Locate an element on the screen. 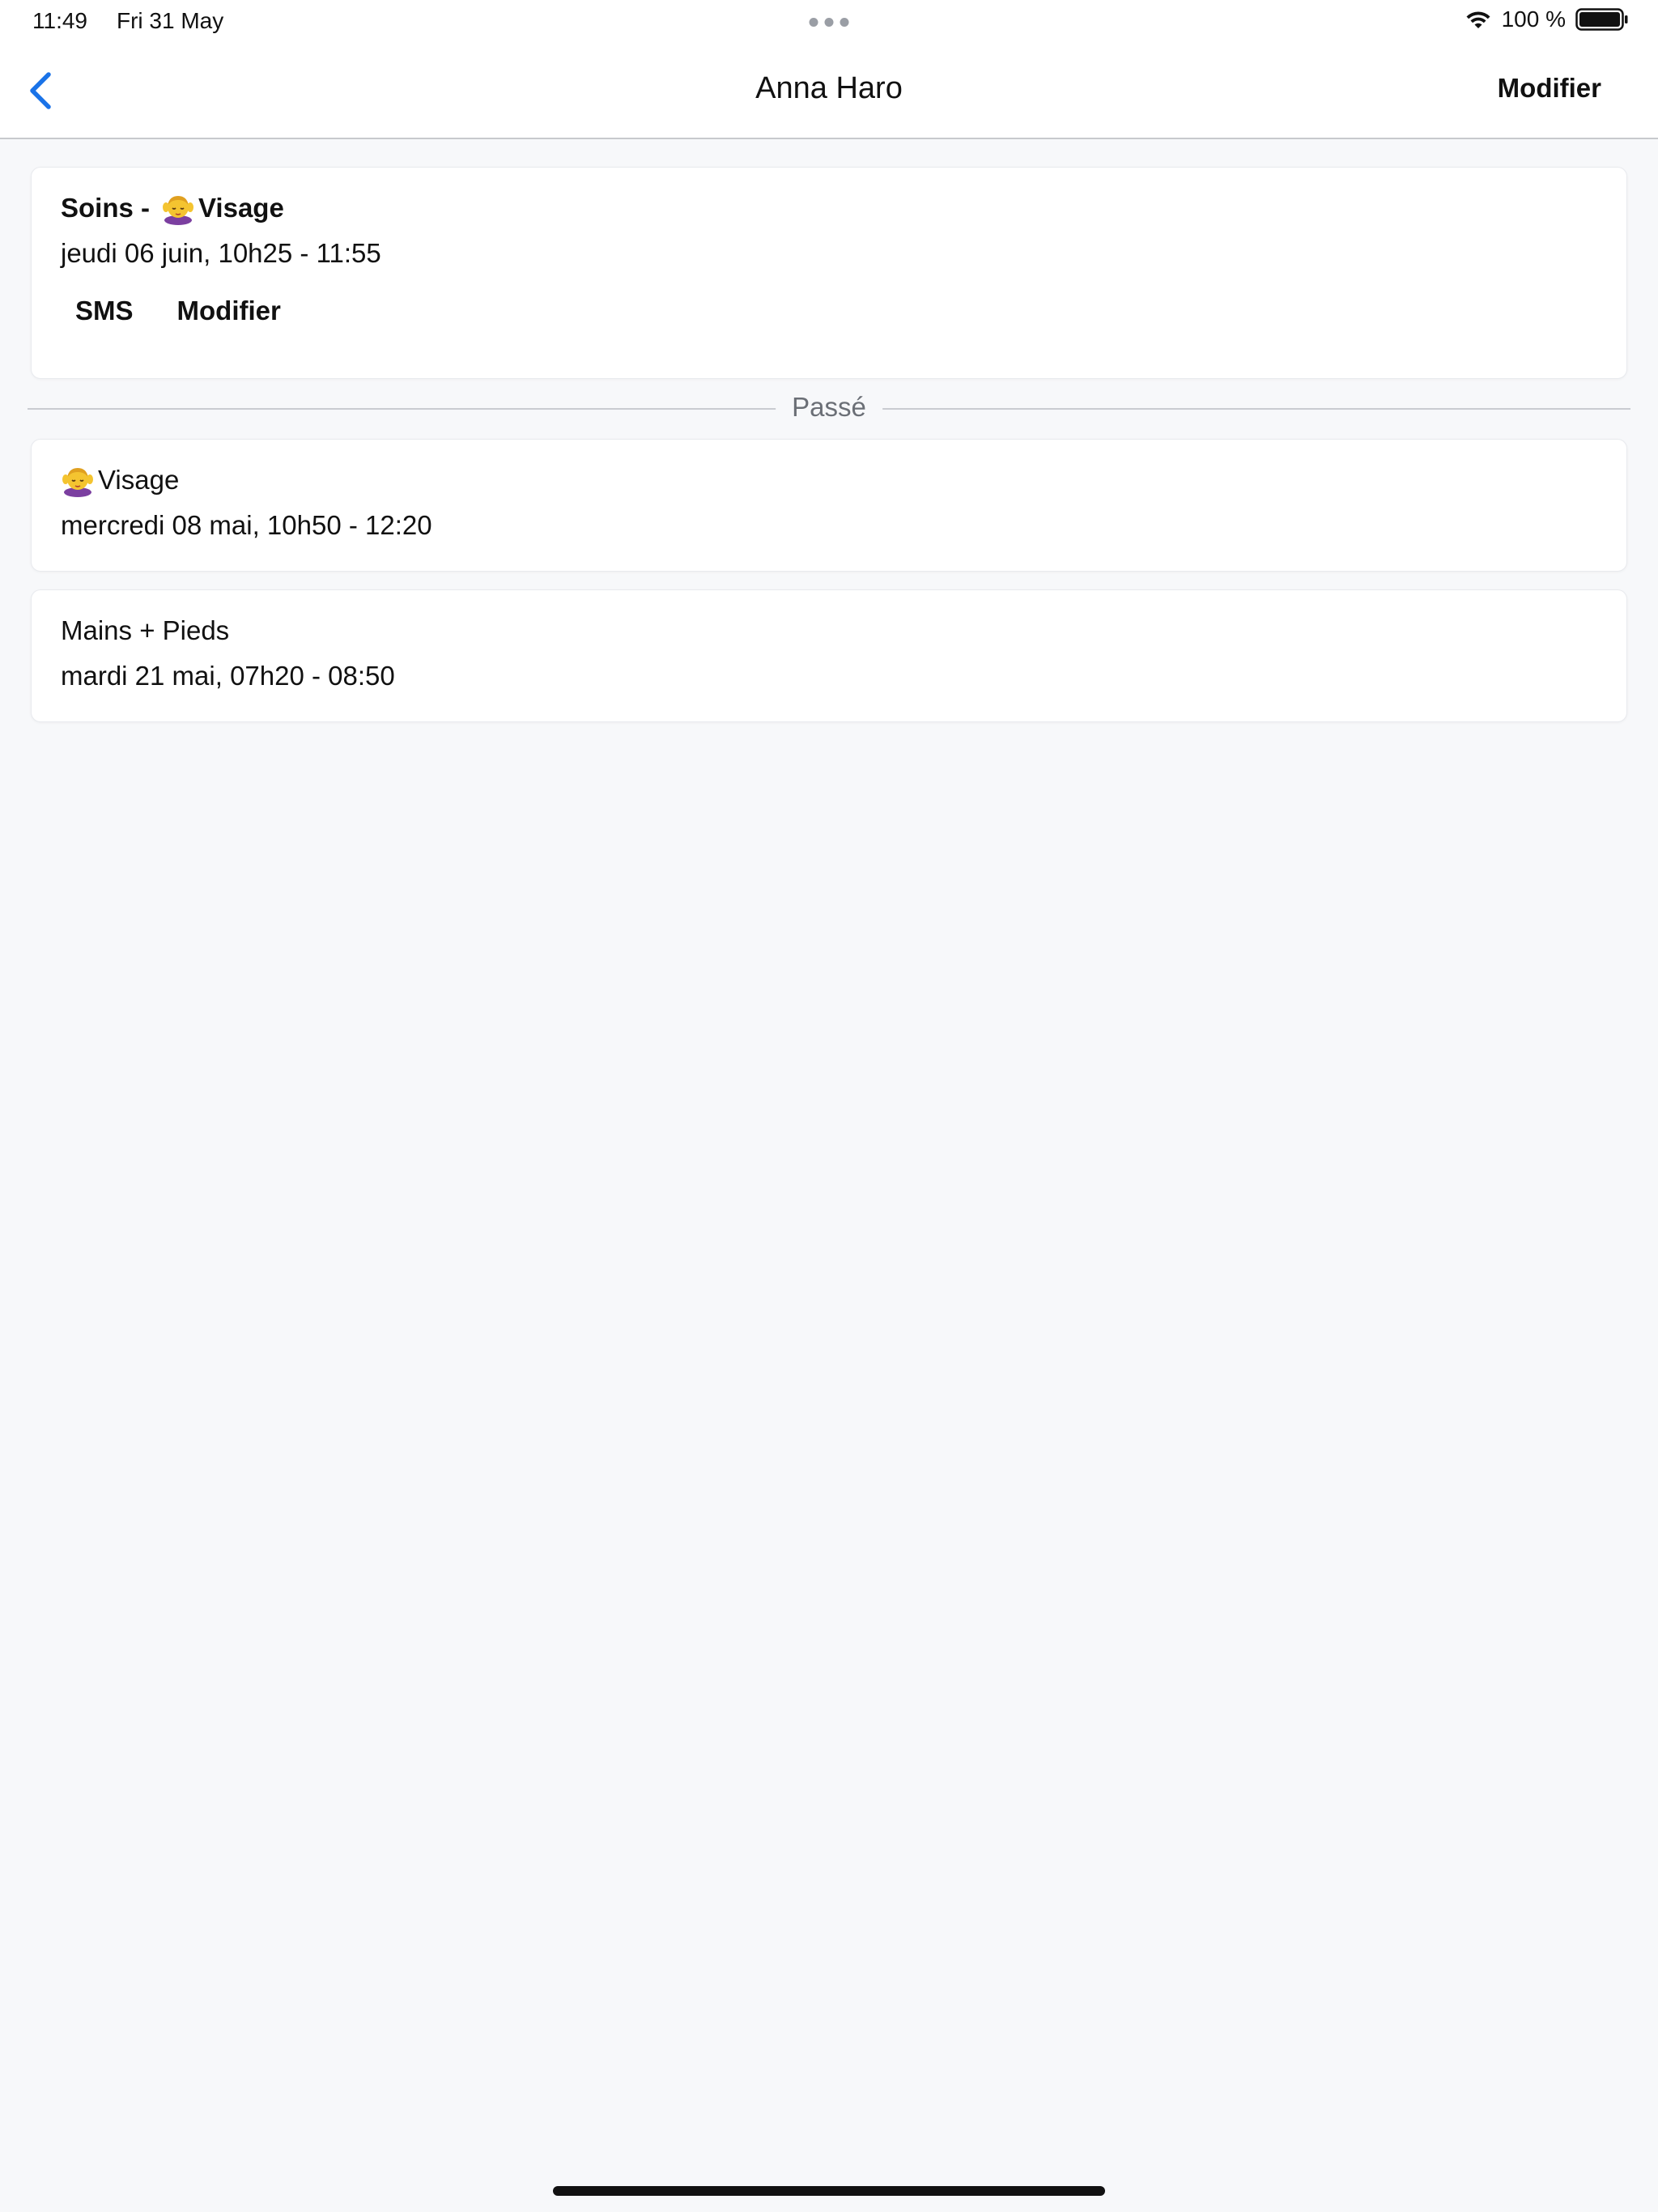 The image size is (1658, 2212). home-indicator is located at coordinates (829, 2191).